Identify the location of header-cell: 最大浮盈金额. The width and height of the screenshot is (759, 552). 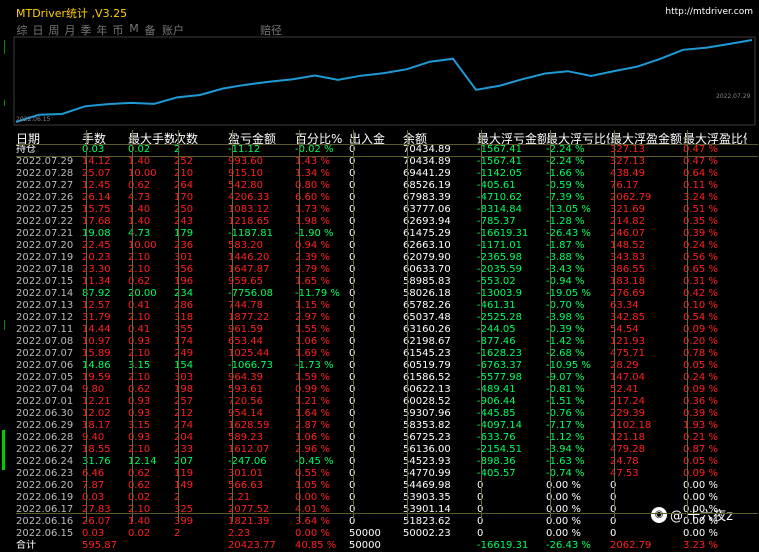
(646, 137).